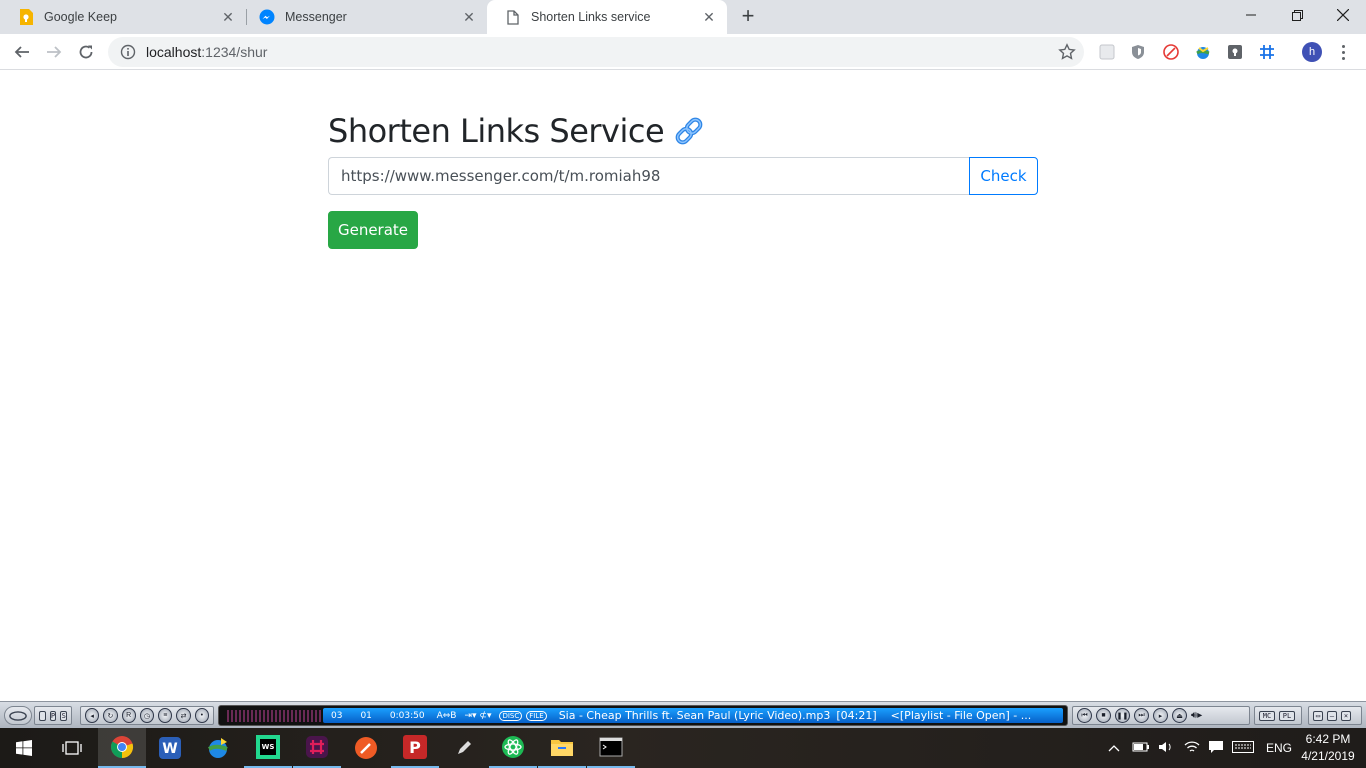 The image size is (1366, 768). Describe the element at coordinates (496, 131) in the screenshot. I see `page-title: Shorten Links Service` at that location.